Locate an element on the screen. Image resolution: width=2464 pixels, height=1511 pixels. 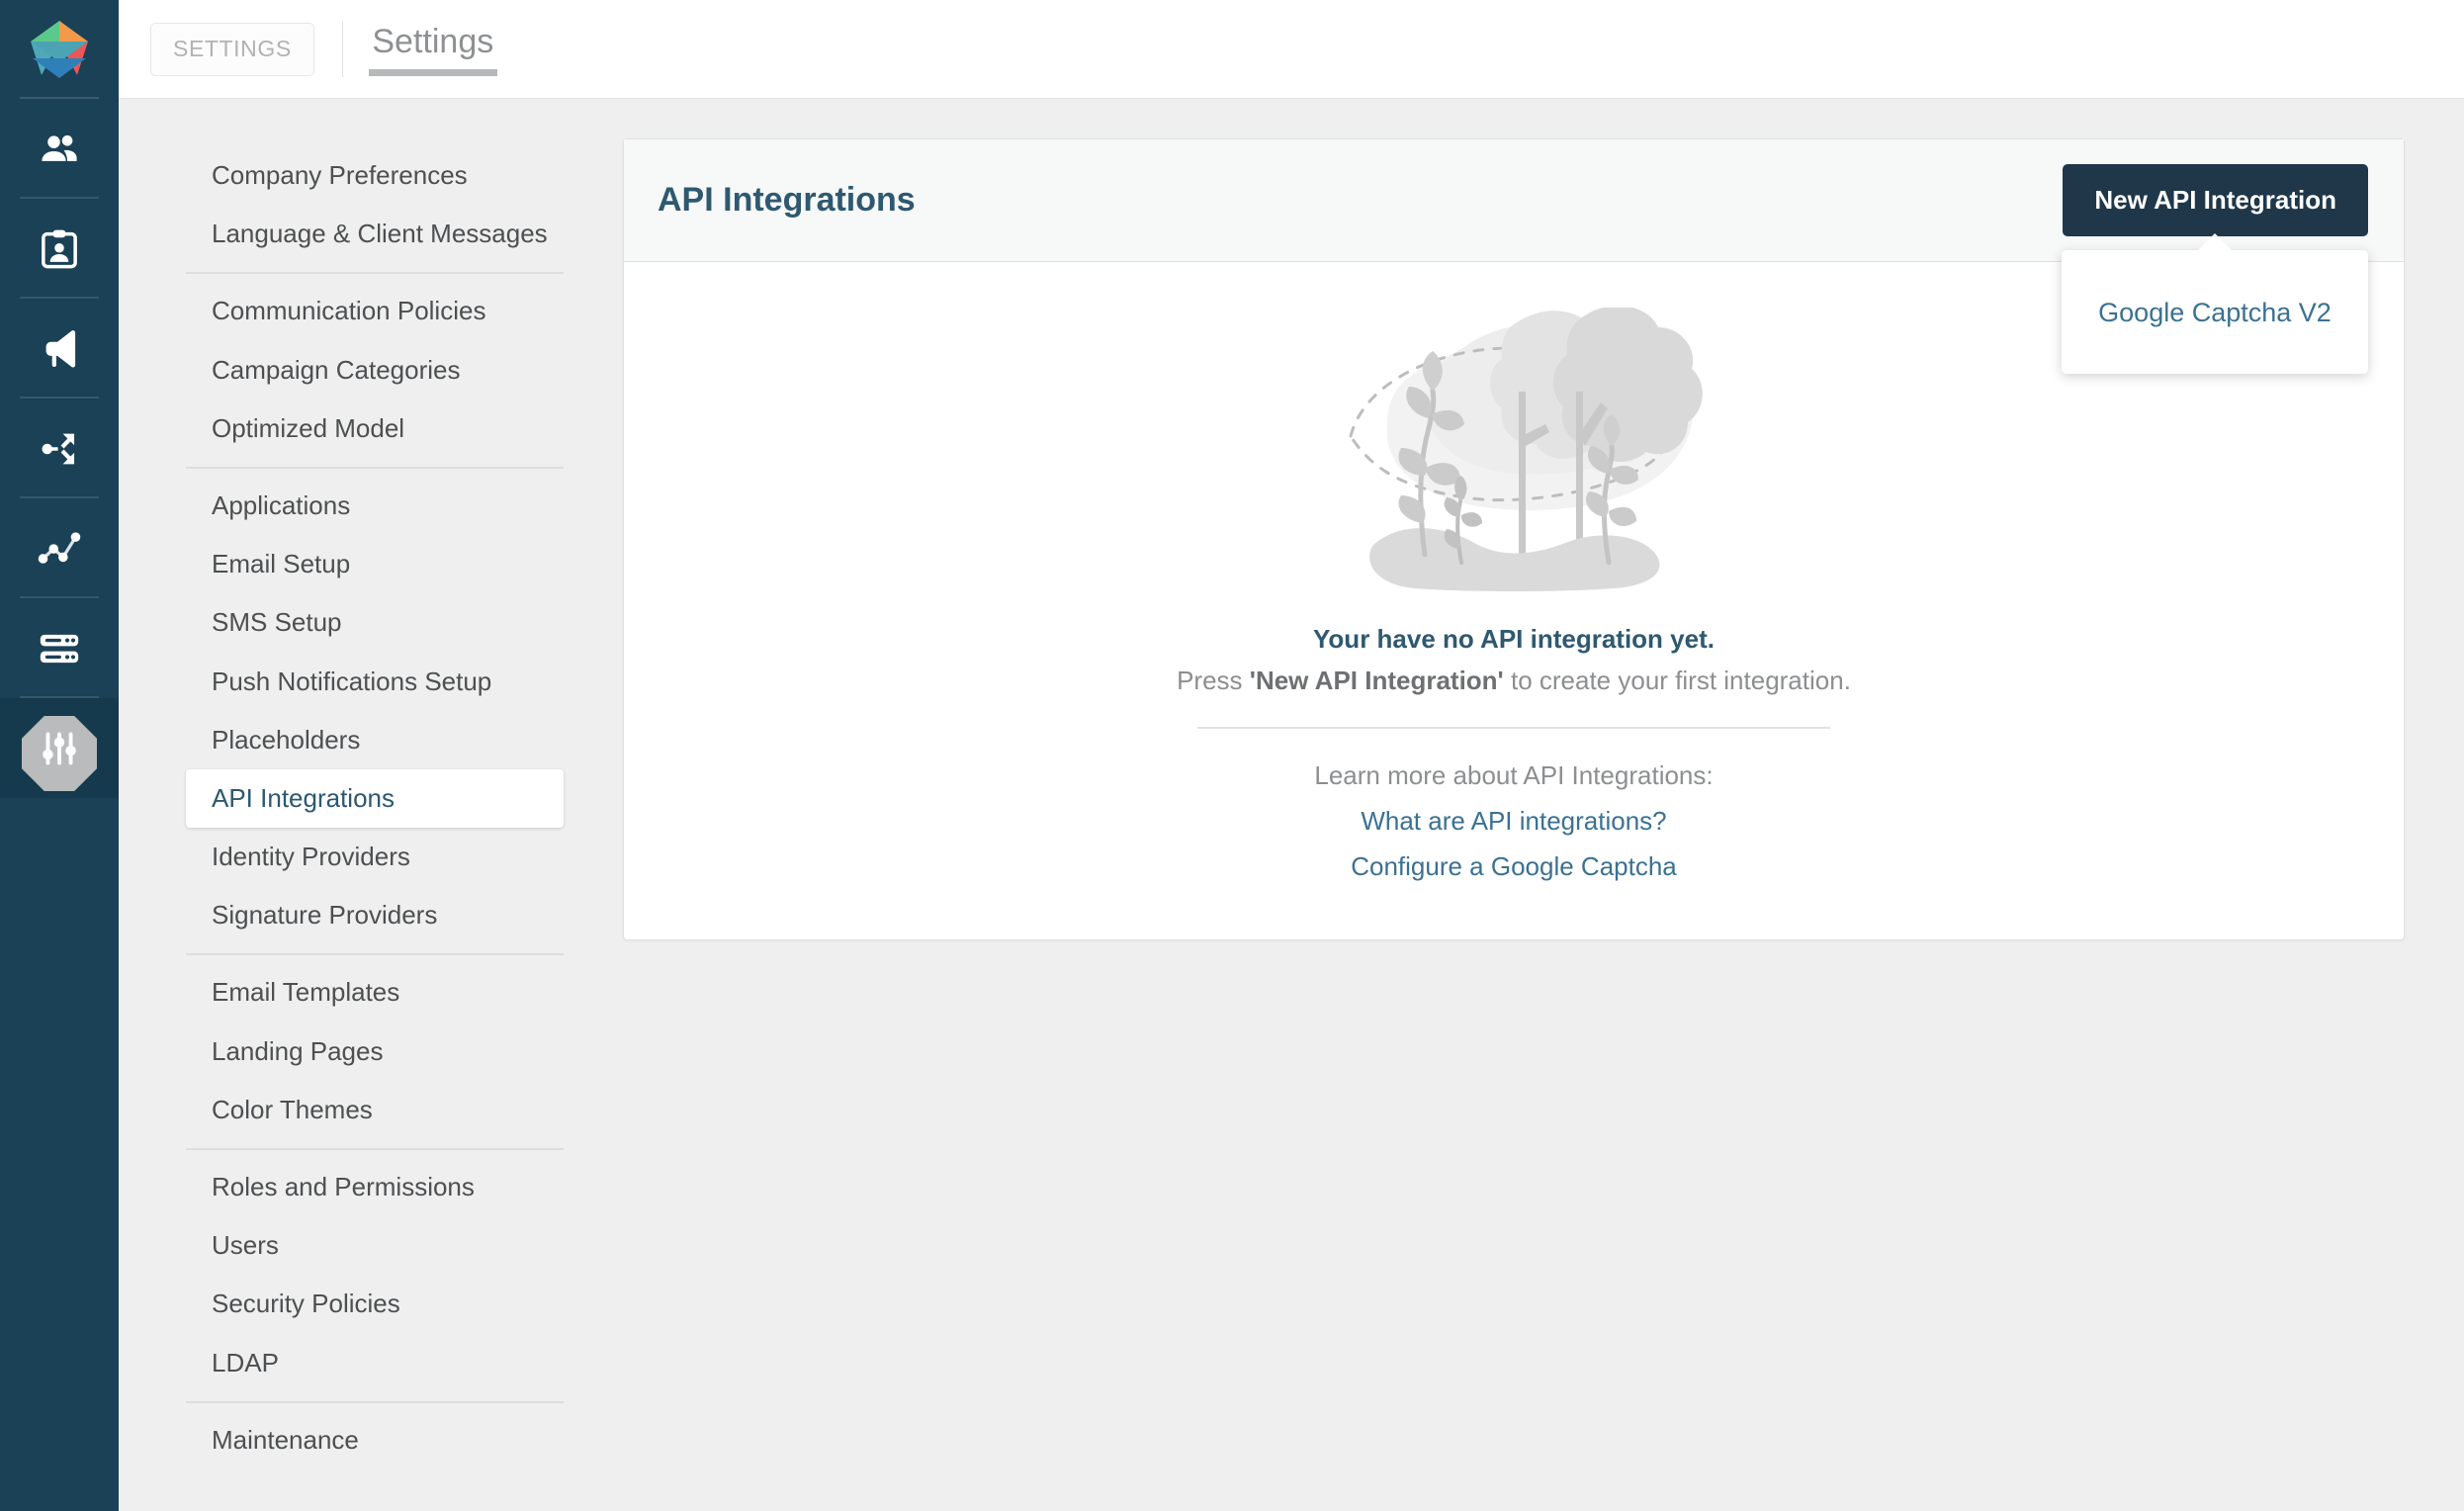
app-logo is located at coordinates (59, 49).